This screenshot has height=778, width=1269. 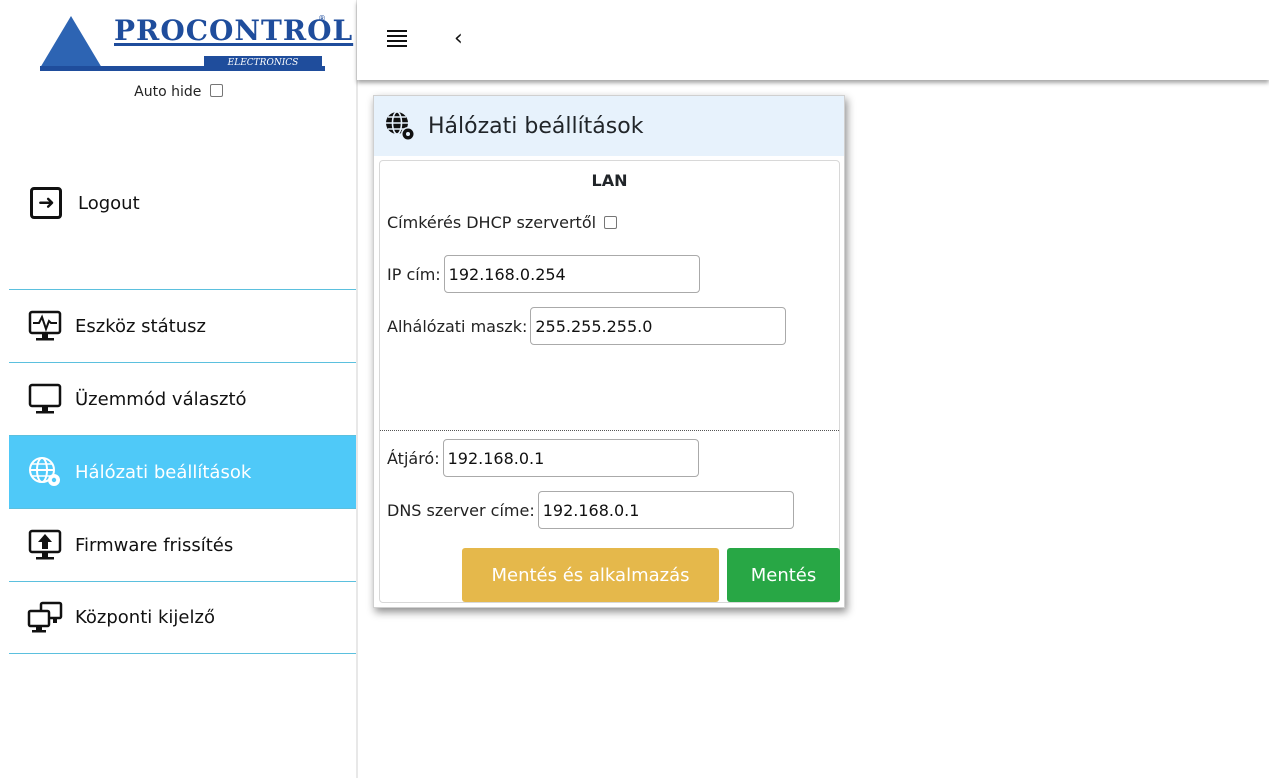 What do you see at coordinates (611, 222) in the screenshot?
I see `dhcp-checkbox` at bounding box center [611, 222].